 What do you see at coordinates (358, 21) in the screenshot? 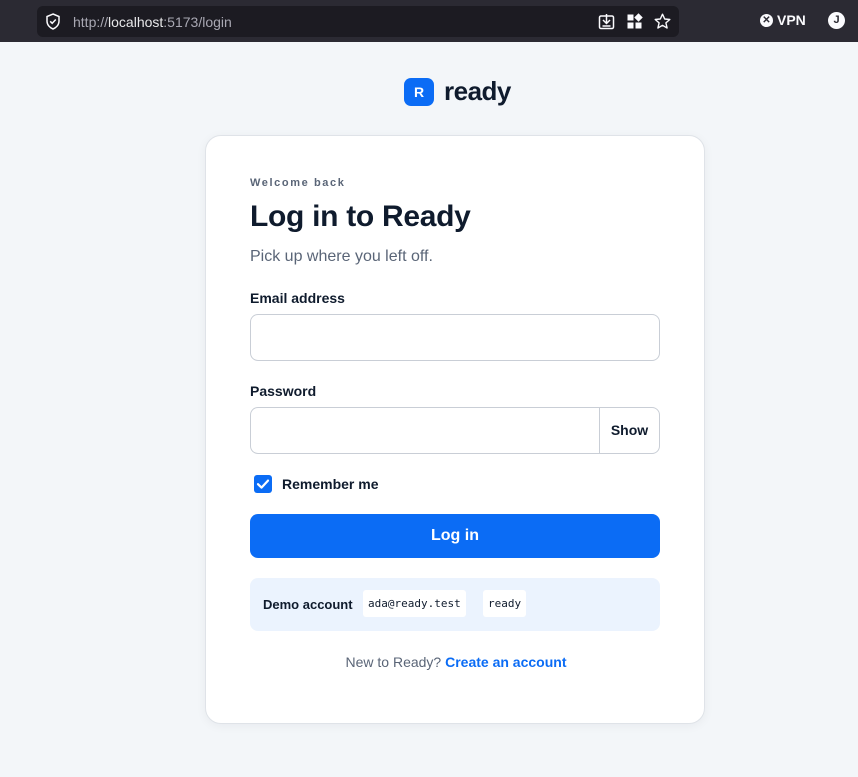
I see `address-bar: http://localhost:5173/login` at bounding box center [358, 21].